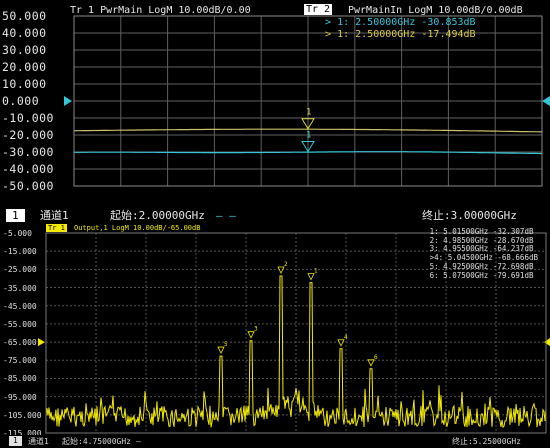 Image resolution: width=550 pixels, height=448 pixels. I want to click on y-tick-label: -30.000, so click(28, 152).